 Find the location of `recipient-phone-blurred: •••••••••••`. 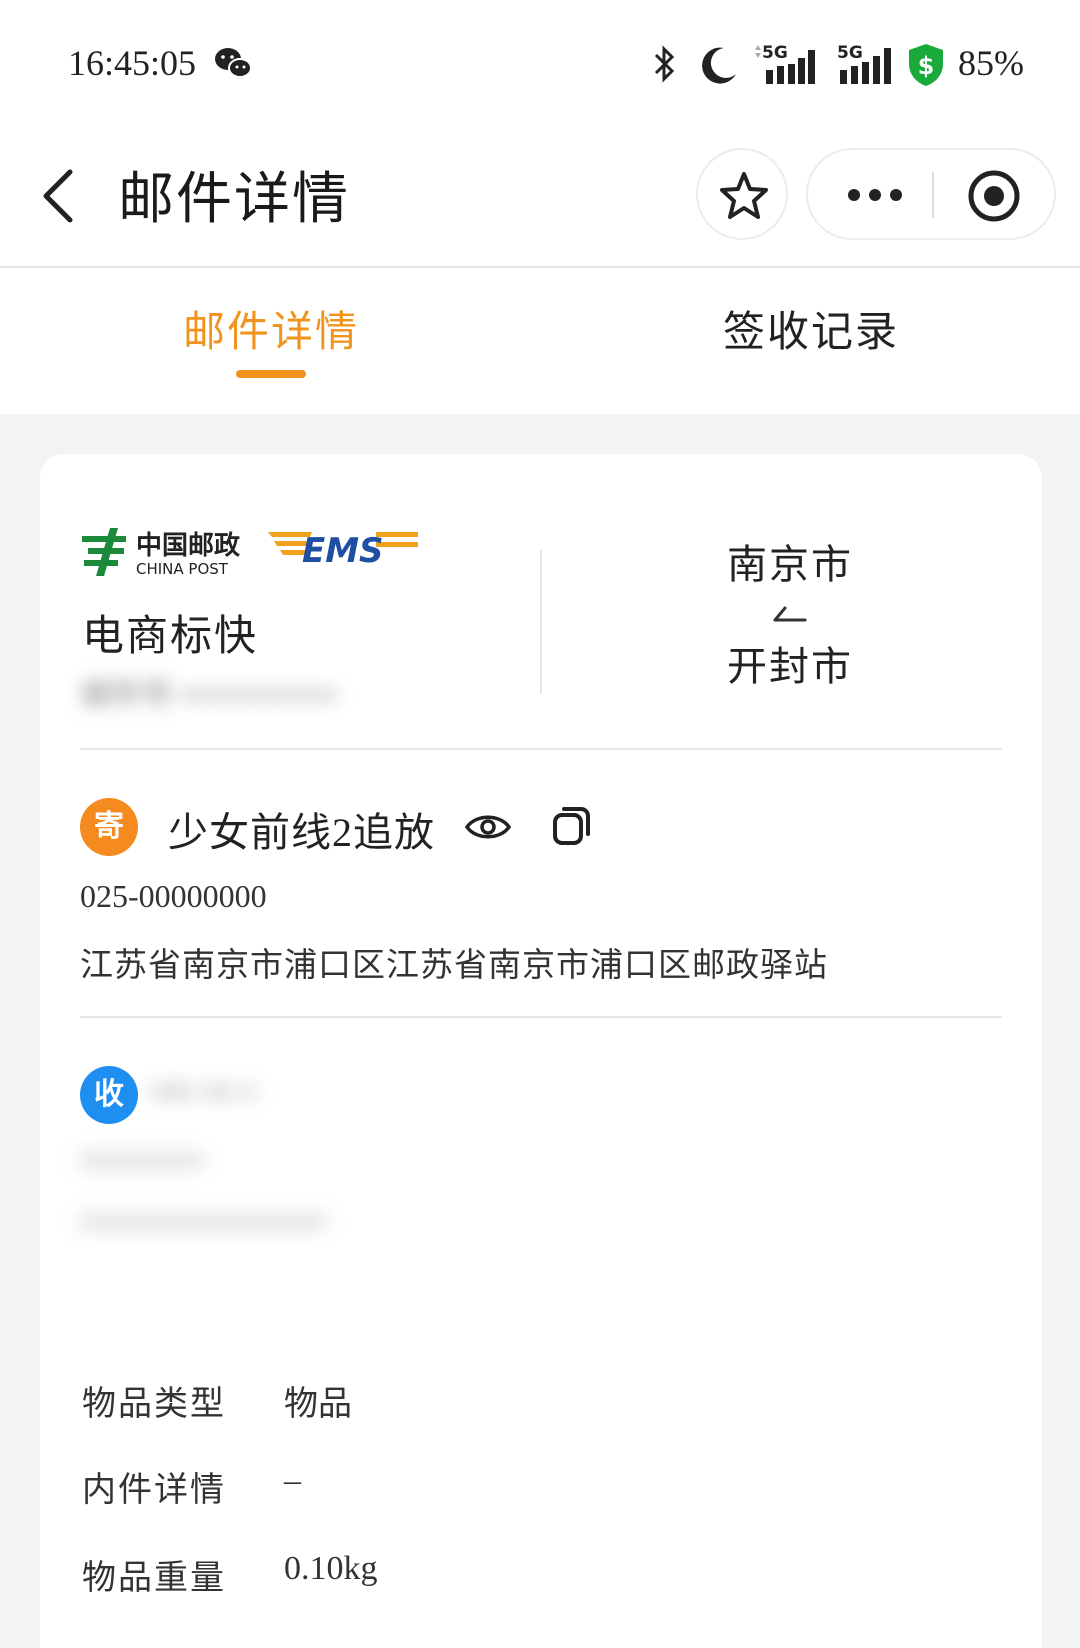

recipient-phone-blurred: ••••••••••• is located at coordinates (142, 1160).